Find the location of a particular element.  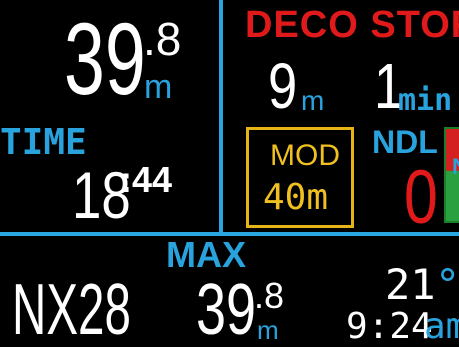

deco-stop-label: DECO STOP is located at coordinates (352, 25).